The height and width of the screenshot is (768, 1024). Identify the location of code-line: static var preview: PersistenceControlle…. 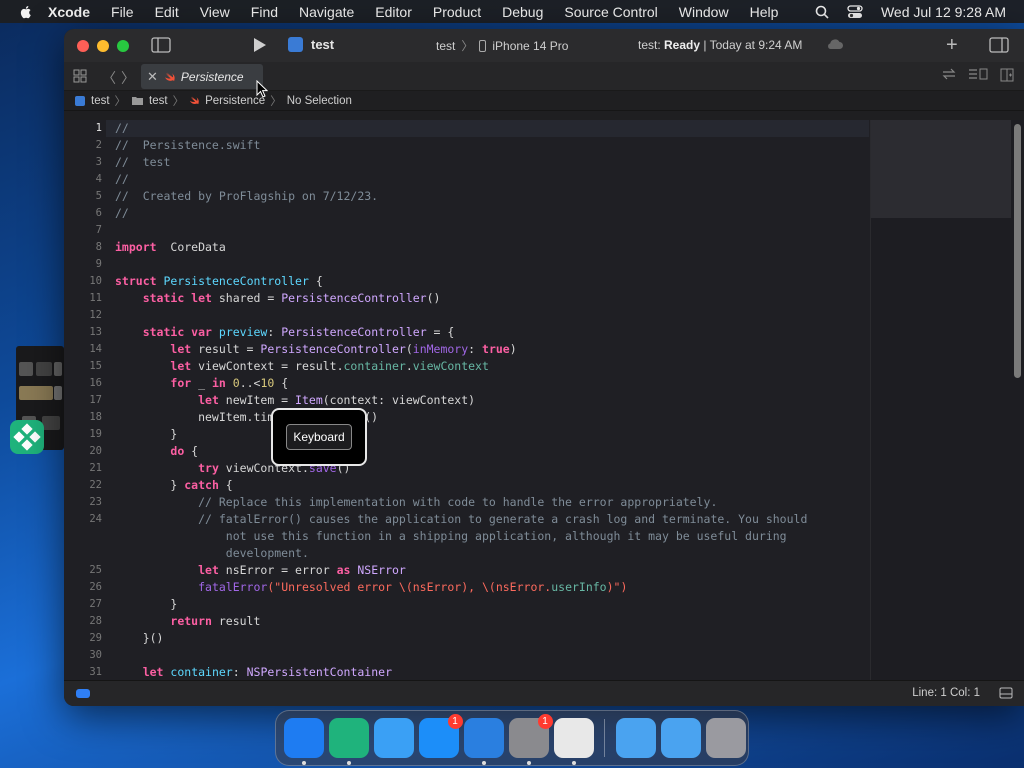
(285, 332).